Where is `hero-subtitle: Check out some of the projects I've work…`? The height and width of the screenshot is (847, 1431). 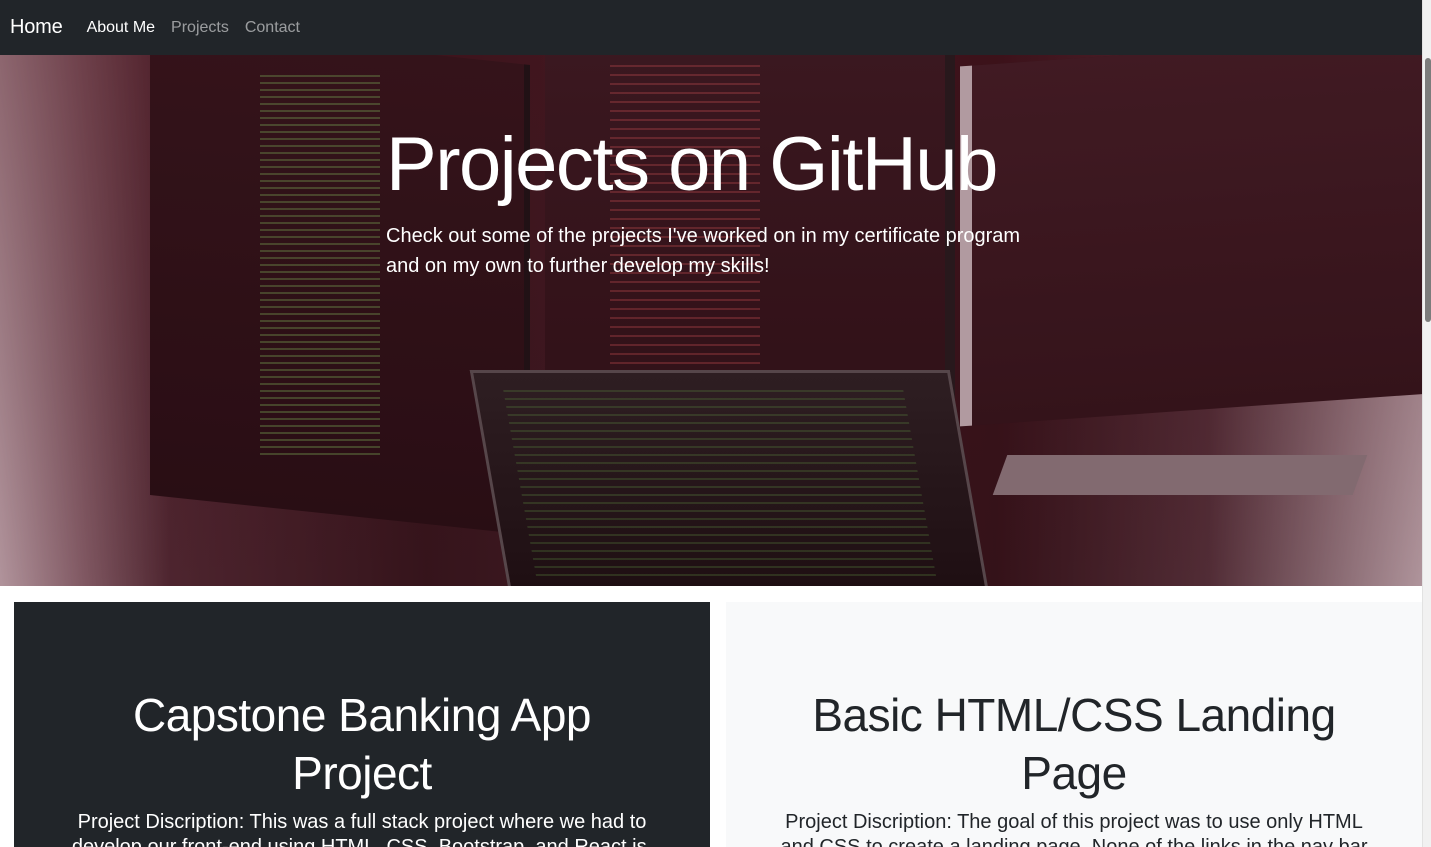 hero-subtitle: Check out some of the projects I've work… is located at coordinates (703, 250).